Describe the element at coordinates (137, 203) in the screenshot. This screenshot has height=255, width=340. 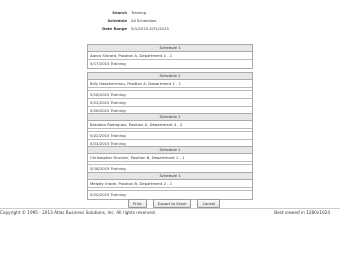
I see `print-button: Print` at that location.